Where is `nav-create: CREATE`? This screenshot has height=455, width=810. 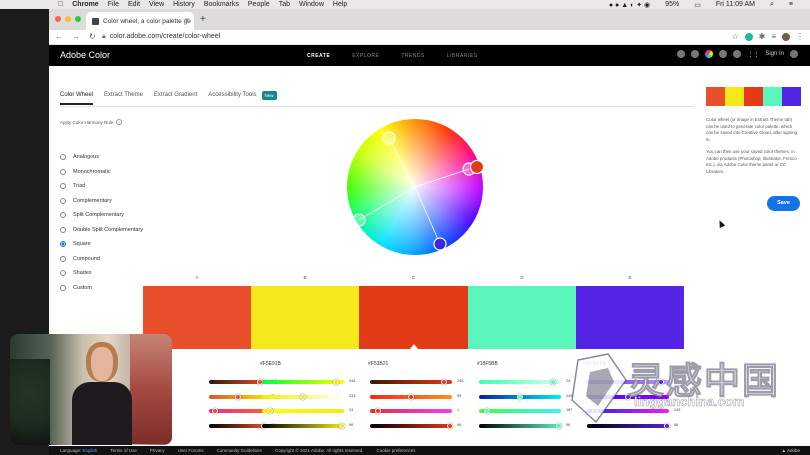
nav-create: CREATE is located at coordinates (318, 56).